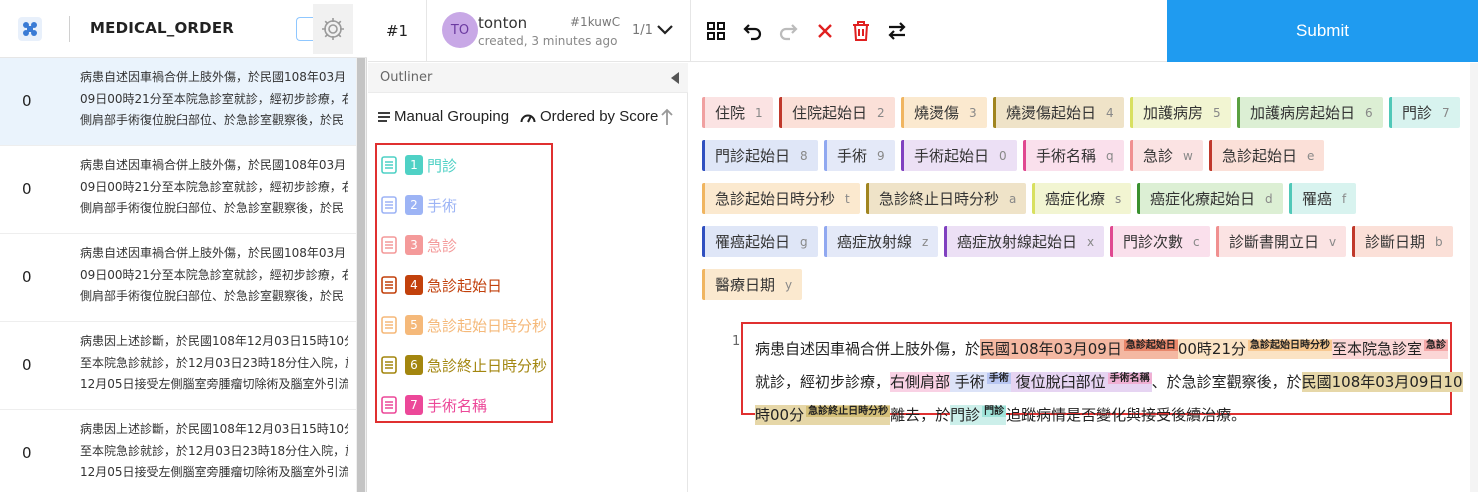 This screenshot has width=1478, height=492. Describe the element at coordinates (1082, 198) in the screenshot. I see `label-chip: 癌症化療 s` at that location.